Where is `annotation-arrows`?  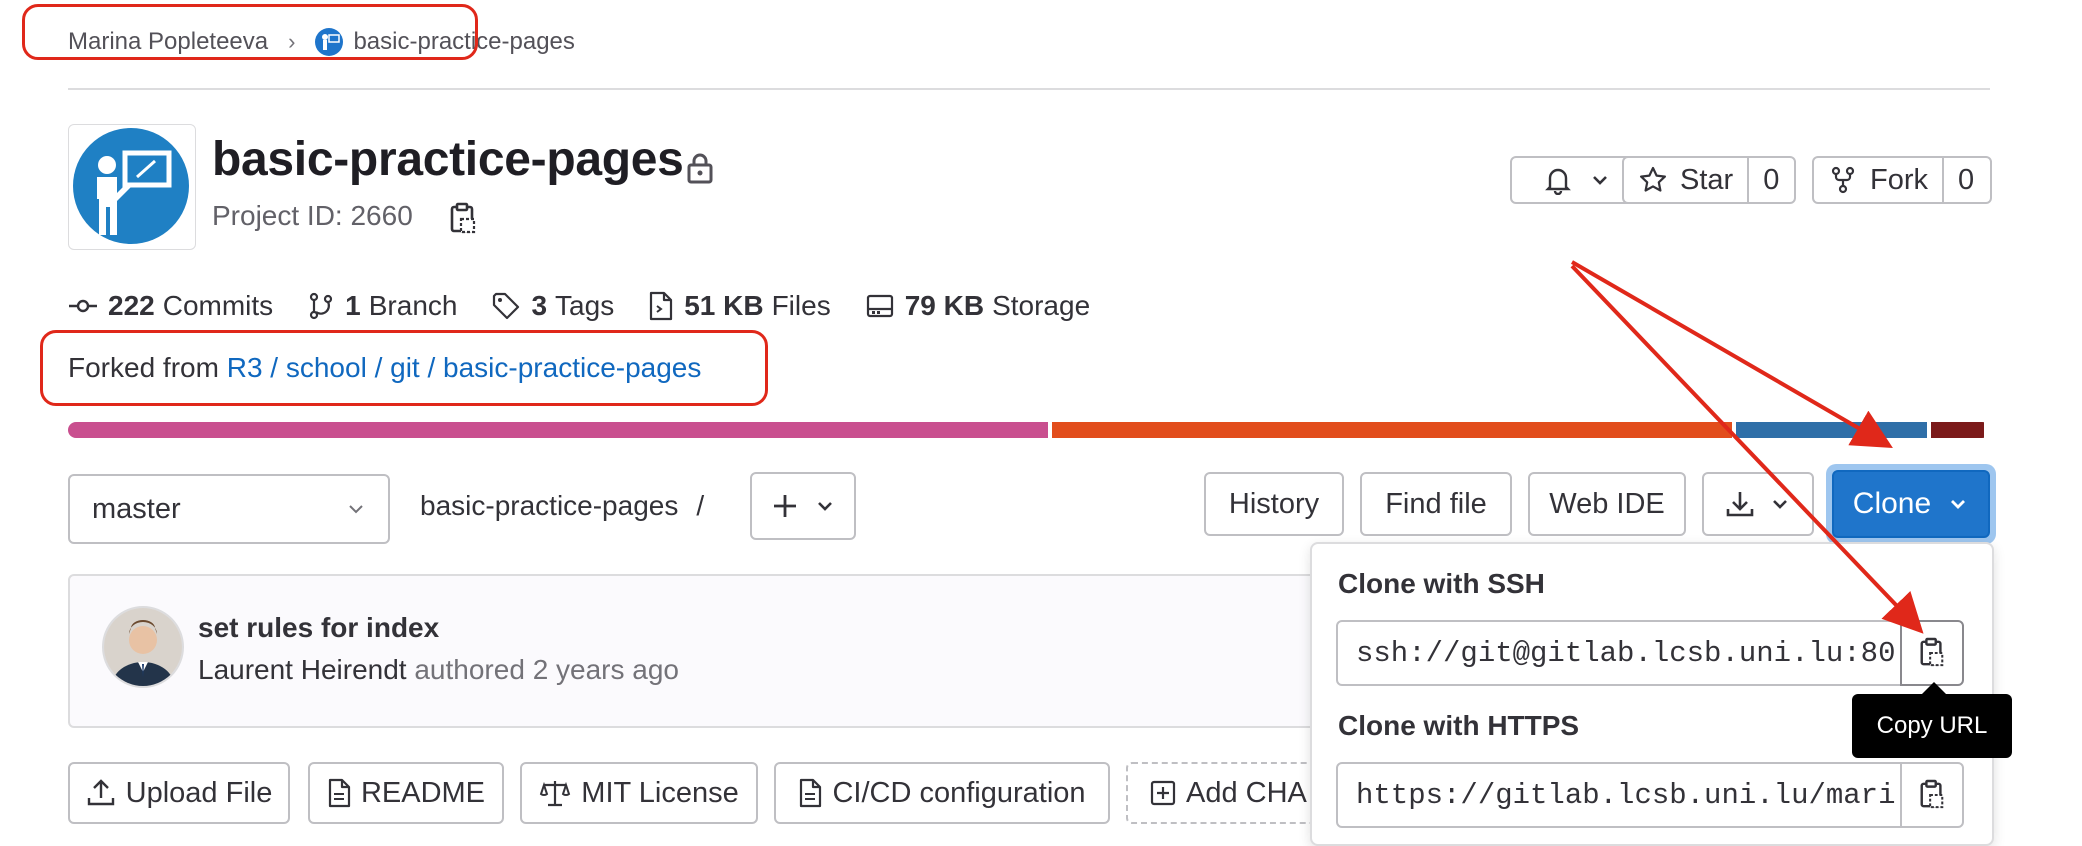 annotation-arrows is located at coordinates (1747, 447).